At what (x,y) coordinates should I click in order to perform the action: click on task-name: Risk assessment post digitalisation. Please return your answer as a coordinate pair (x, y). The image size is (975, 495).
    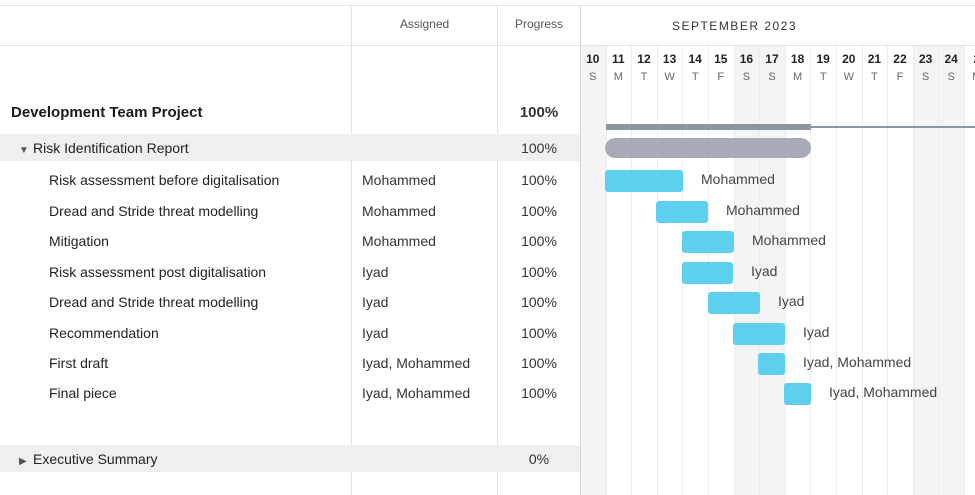
    Looking at the image, I should click on (157, 272).